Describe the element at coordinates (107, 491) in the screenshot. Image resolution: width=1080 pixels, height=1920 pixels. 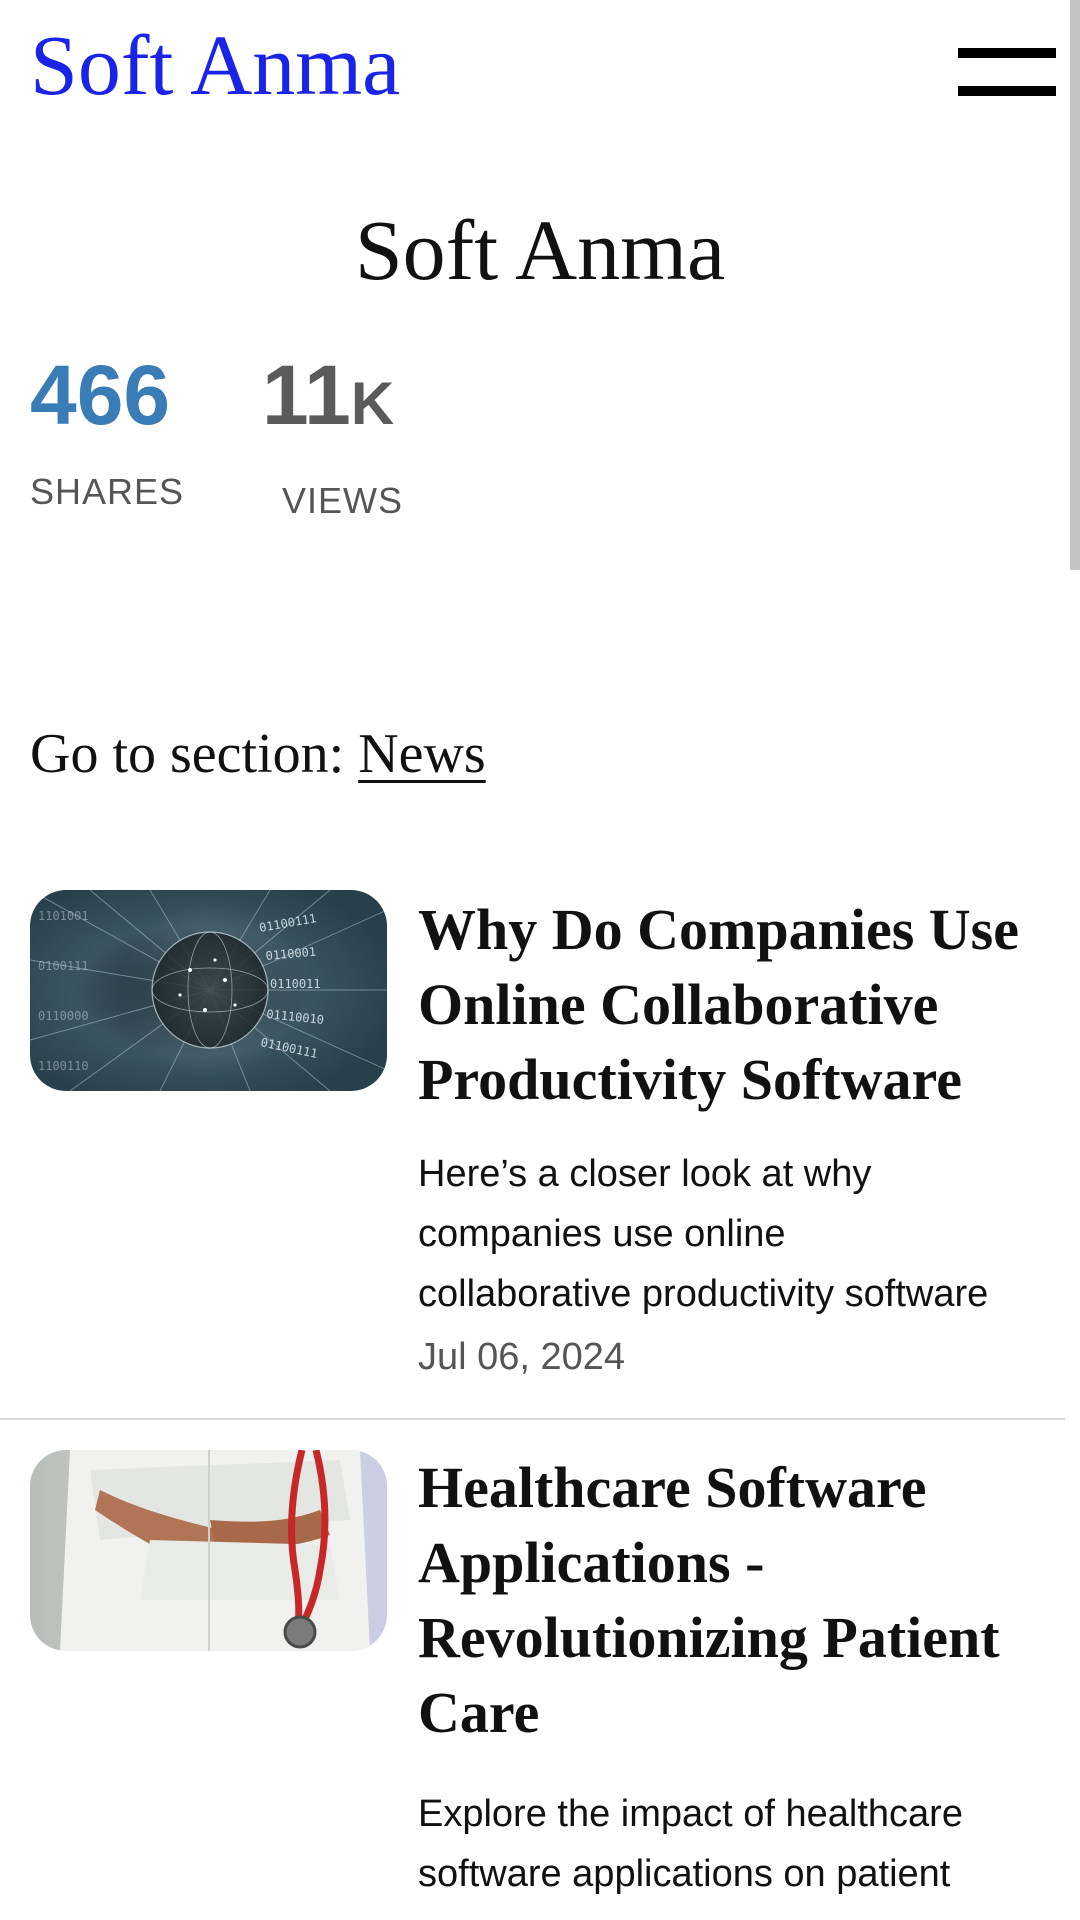
I see `shares-label: SHARES` at that location.